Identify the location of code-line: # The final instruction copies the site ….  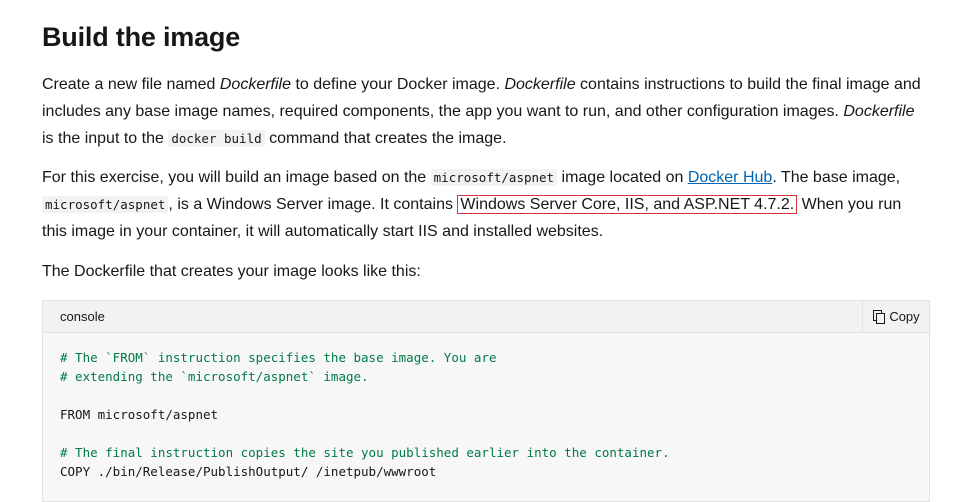
(365, 452).